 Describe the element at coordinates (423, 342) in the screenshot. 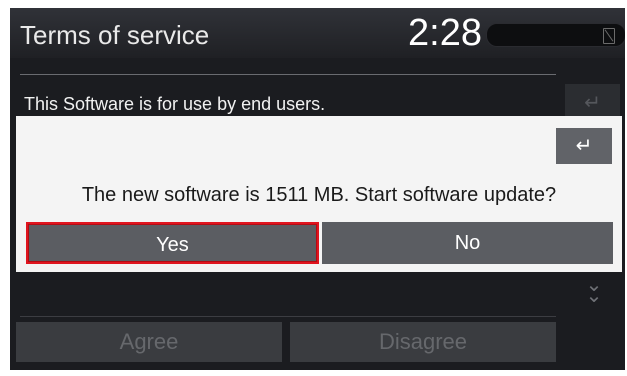

I see `disagree-button: Disagree` at that location.